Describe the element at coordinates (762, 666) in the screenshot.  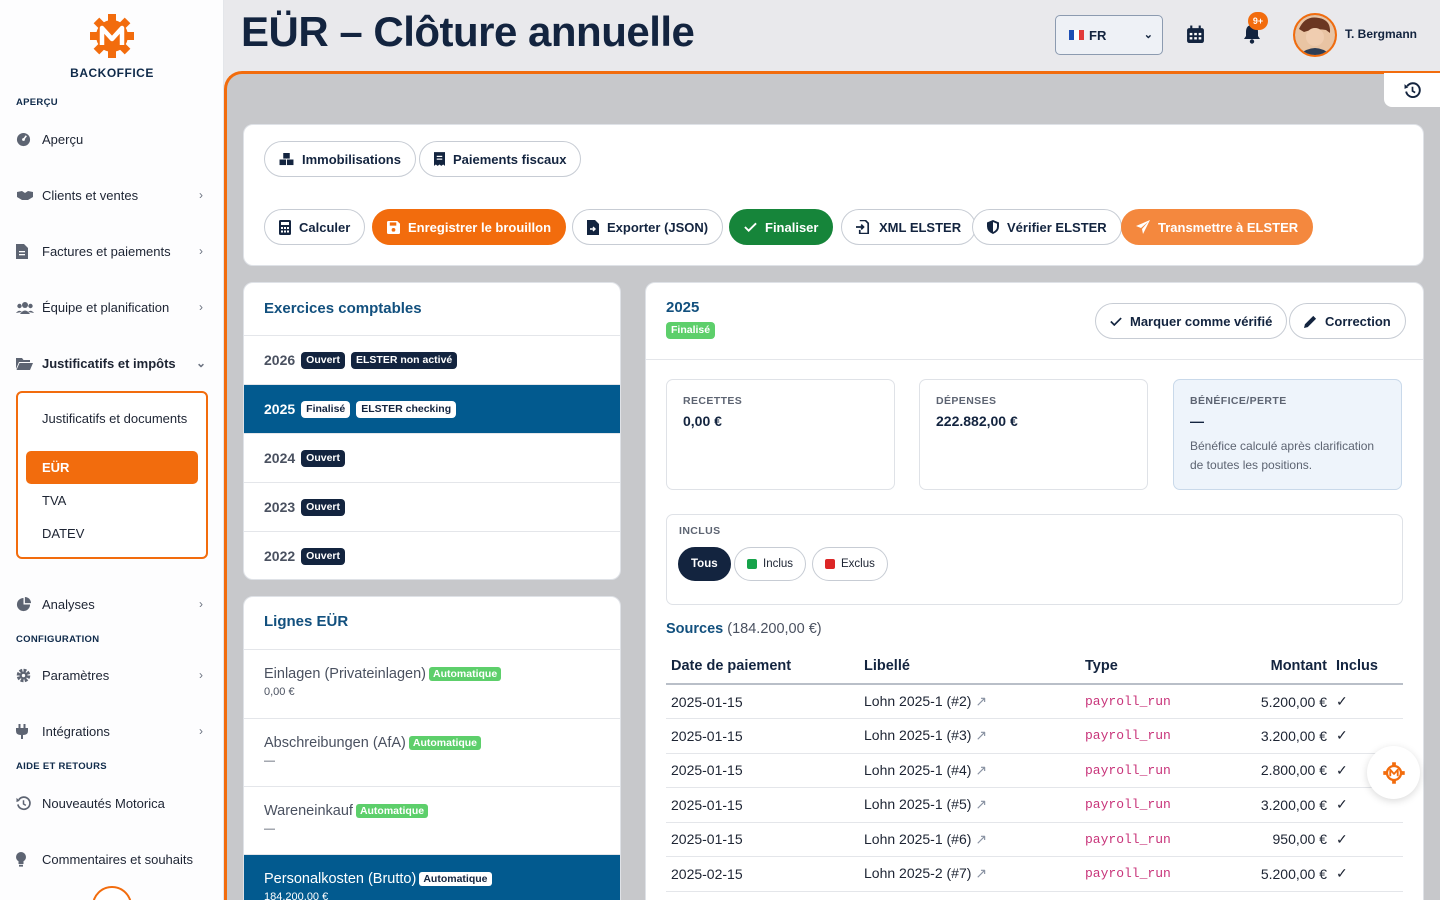
I see `column-header: Date de paiement` at that location.